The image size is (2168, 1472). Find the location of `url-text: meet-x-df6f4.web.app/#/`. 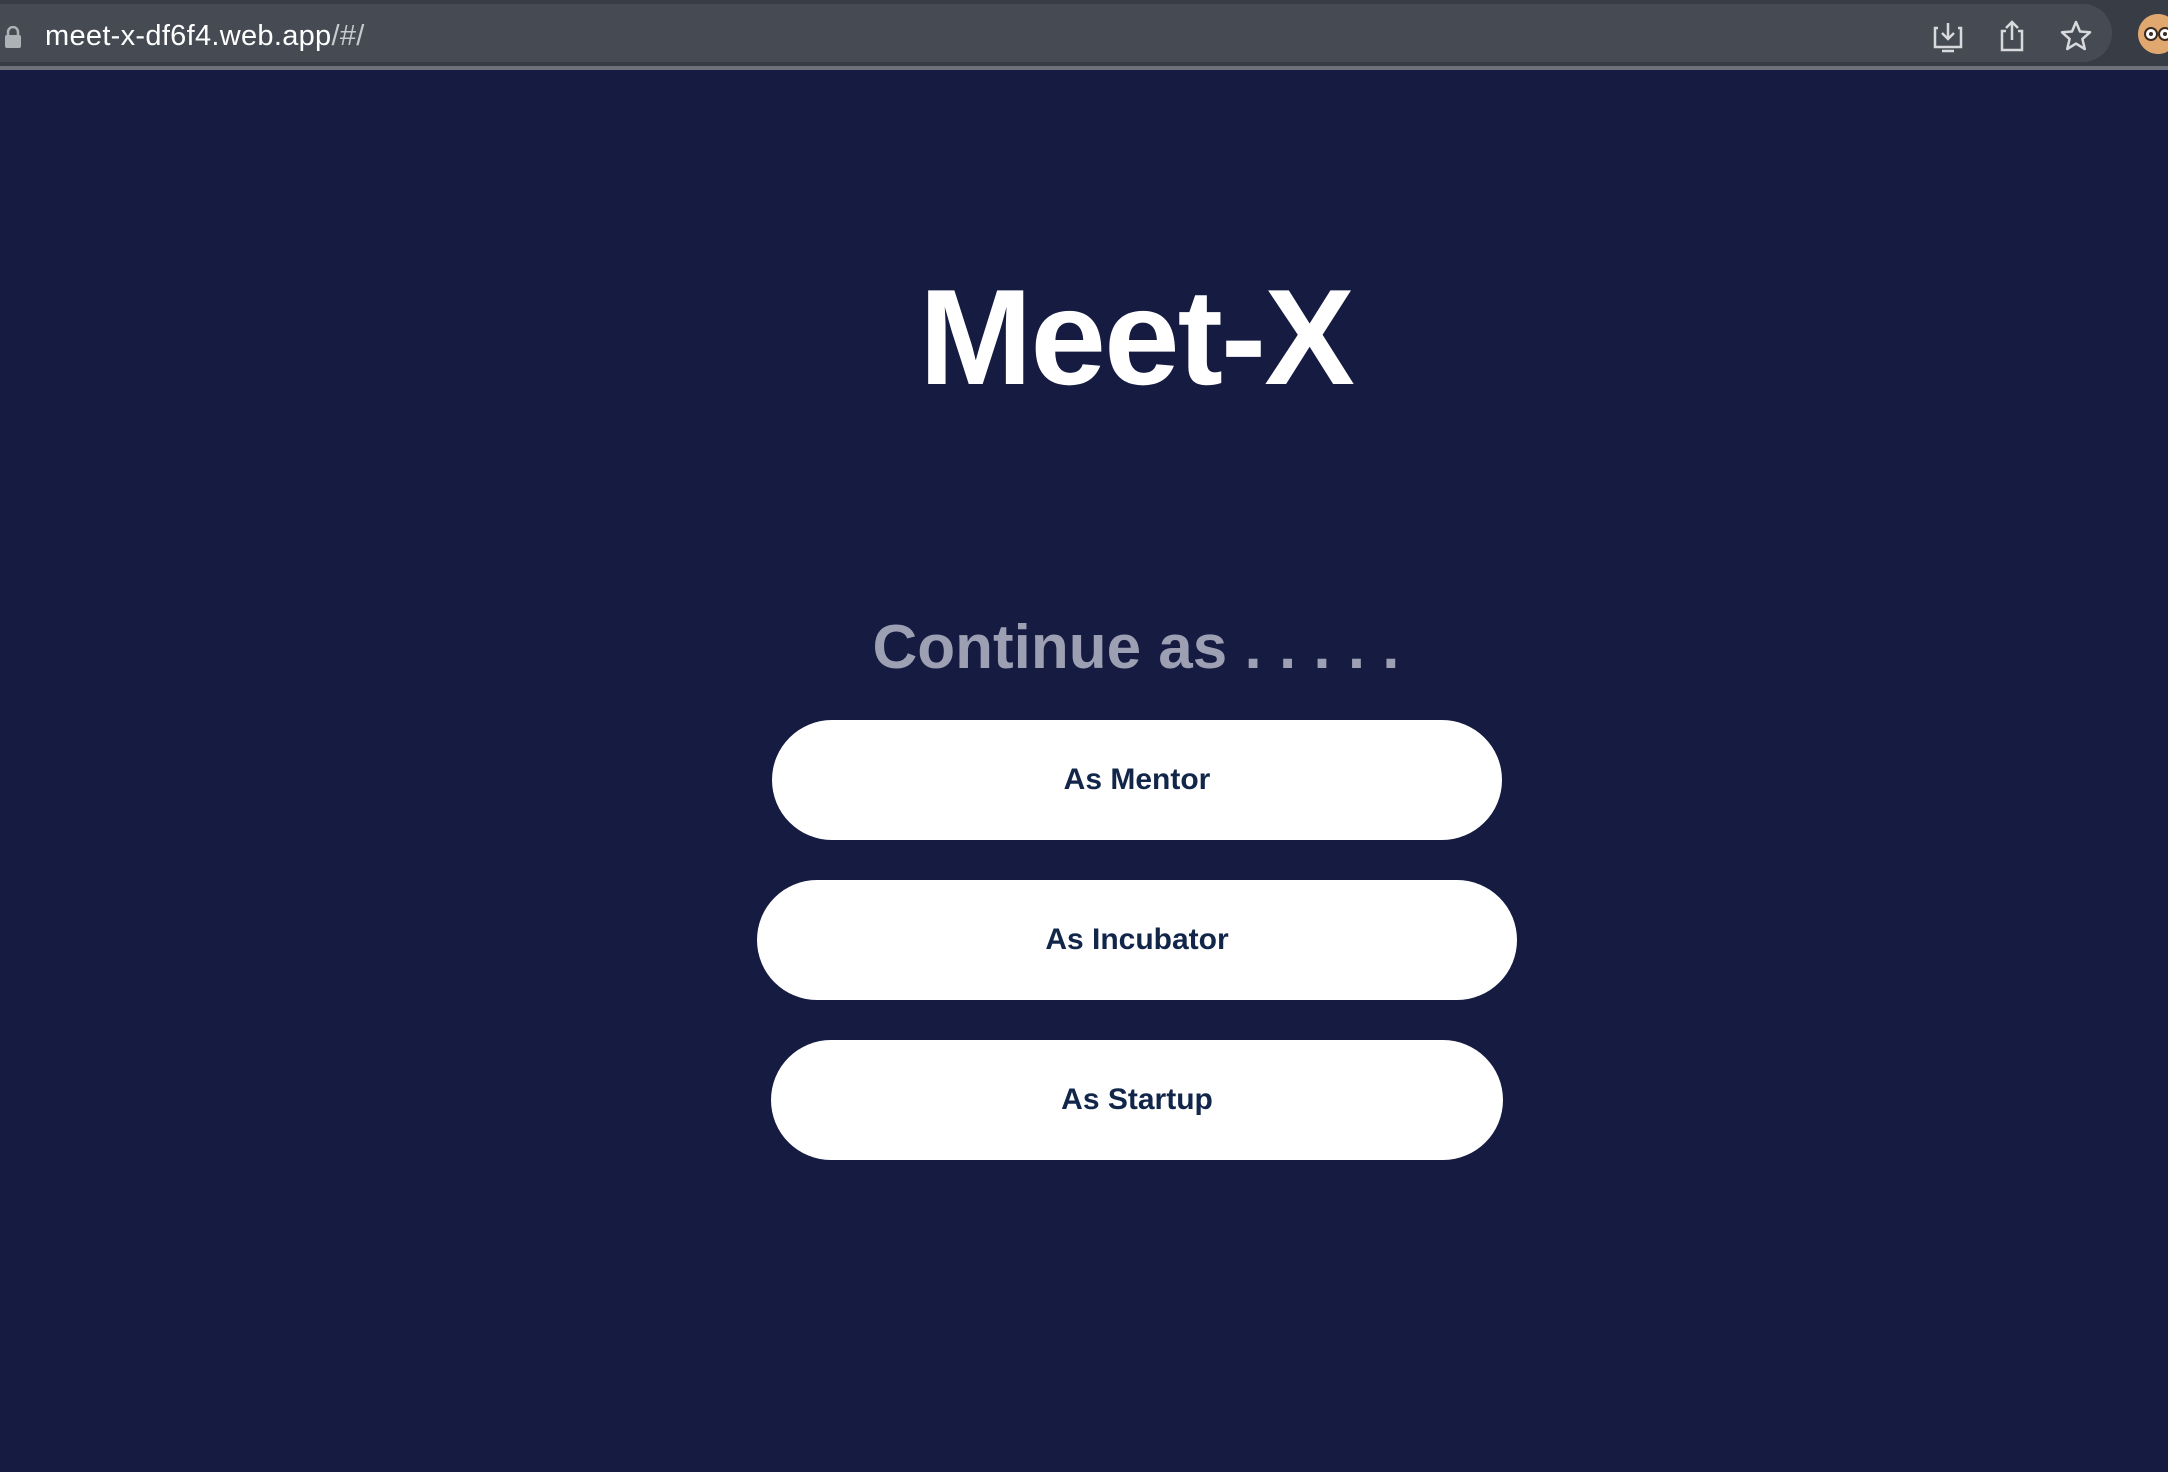

url-text: meet-x-df6f4.web.app/#/ is located at coordinates (205, 36).